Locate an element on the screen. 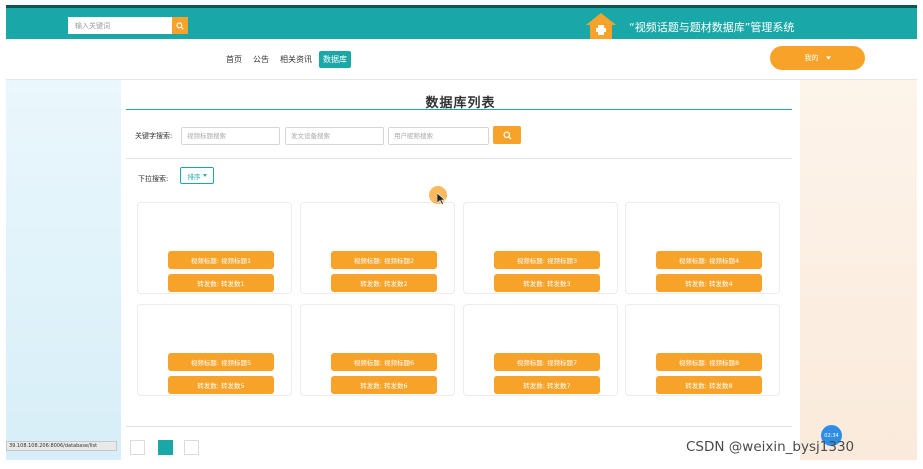  dropdown-search-label: 下拉搜索: is located at coordinates (153, 179).